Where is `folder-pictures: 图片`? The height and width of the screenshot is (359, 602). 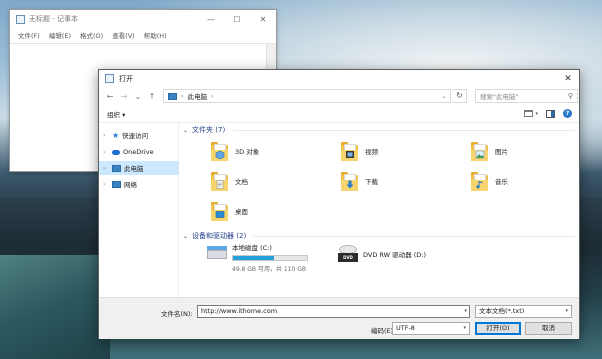
folder-pictures: 图片 is located at coordinates (489, 151).